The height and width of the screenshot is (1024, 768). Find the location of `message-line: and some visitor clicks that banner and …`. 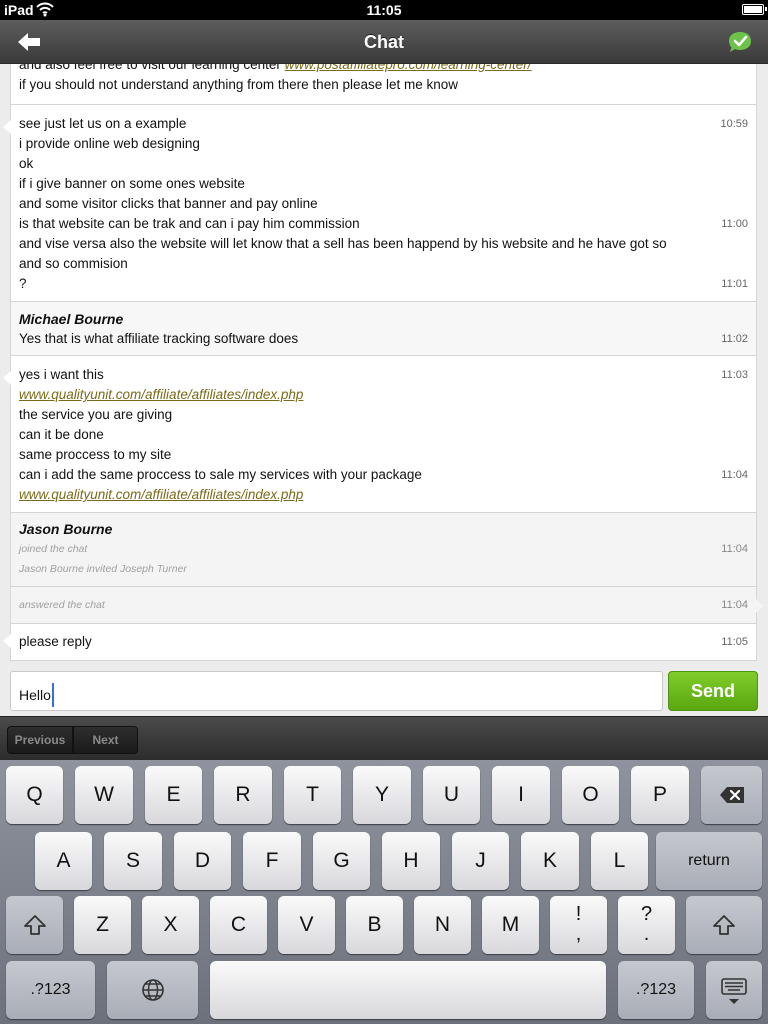

message-line: and some visitor clicks that banner and … is located at coordinates (168, 203).